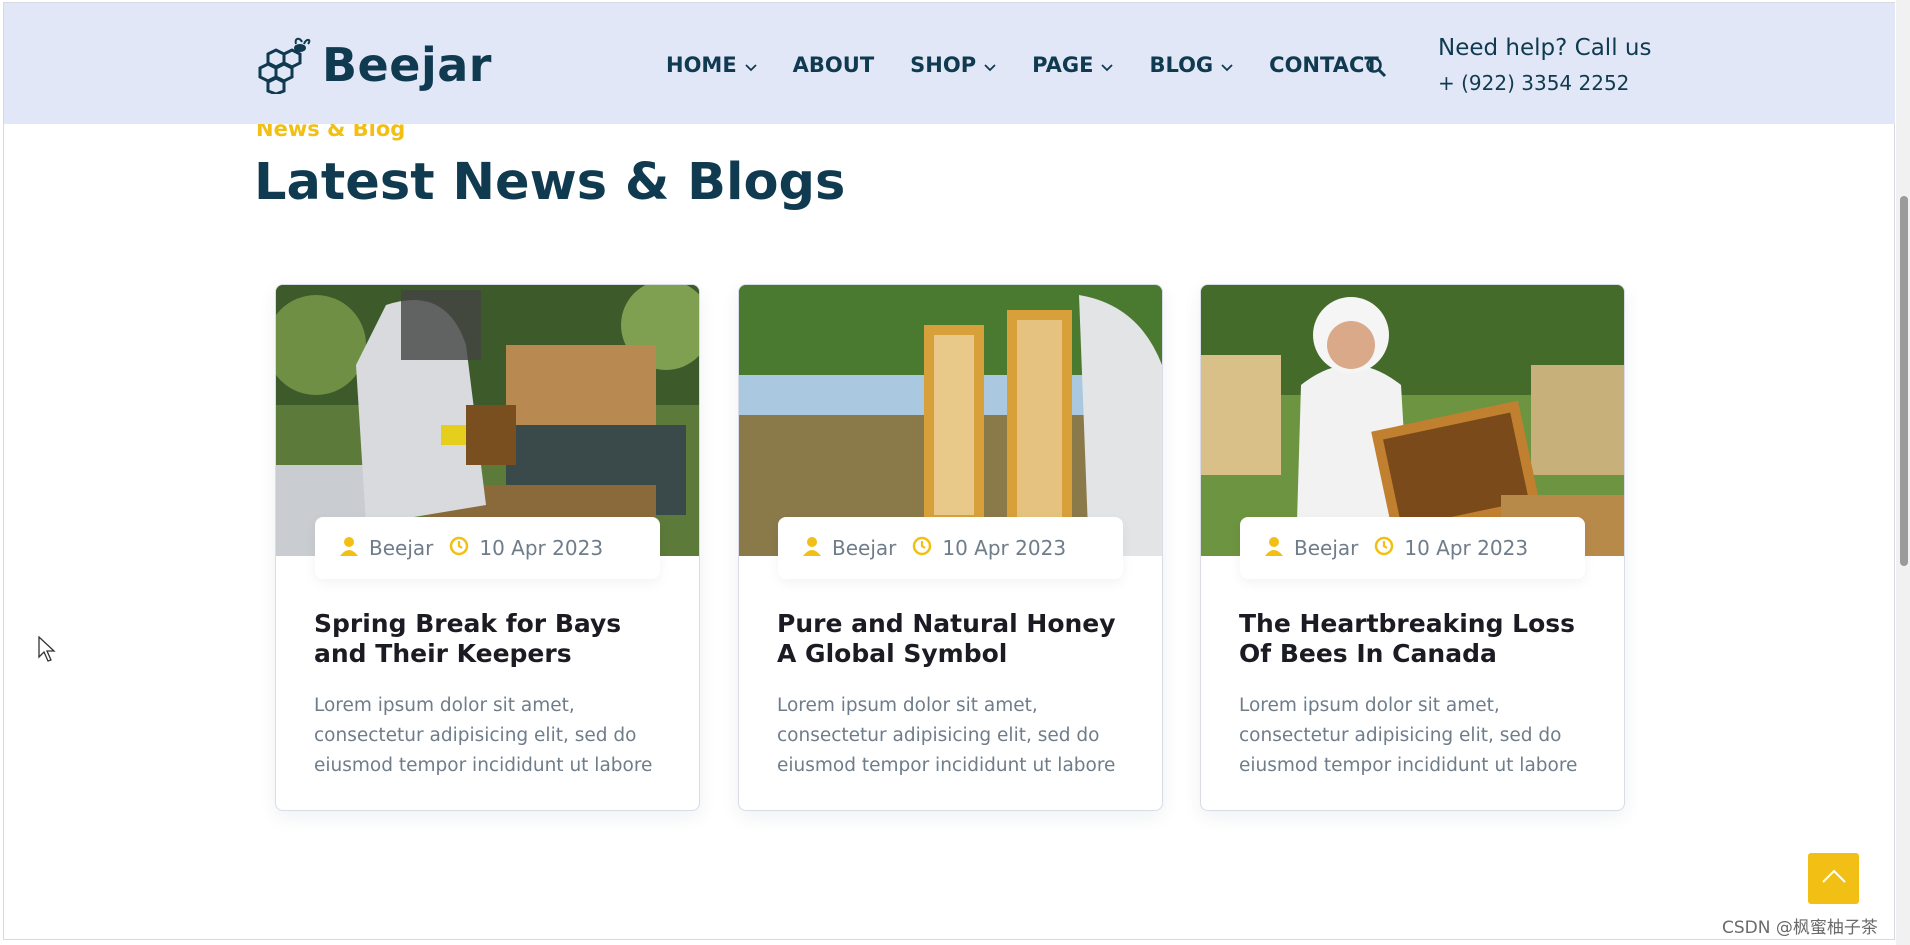 The image size is (1910, 945). What do you see at coordinates (550, 182) in the screenshot?
I see `section-title: Latest News & Blogs` at bounding box center [550, 182].